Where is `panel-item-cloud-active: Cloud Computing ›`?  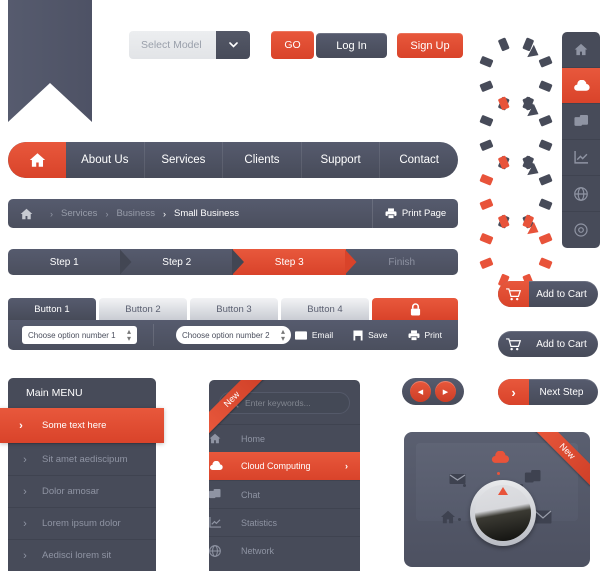 panel-item-cloud-active: Cloud Computing › is located at coordinates (284, 466).